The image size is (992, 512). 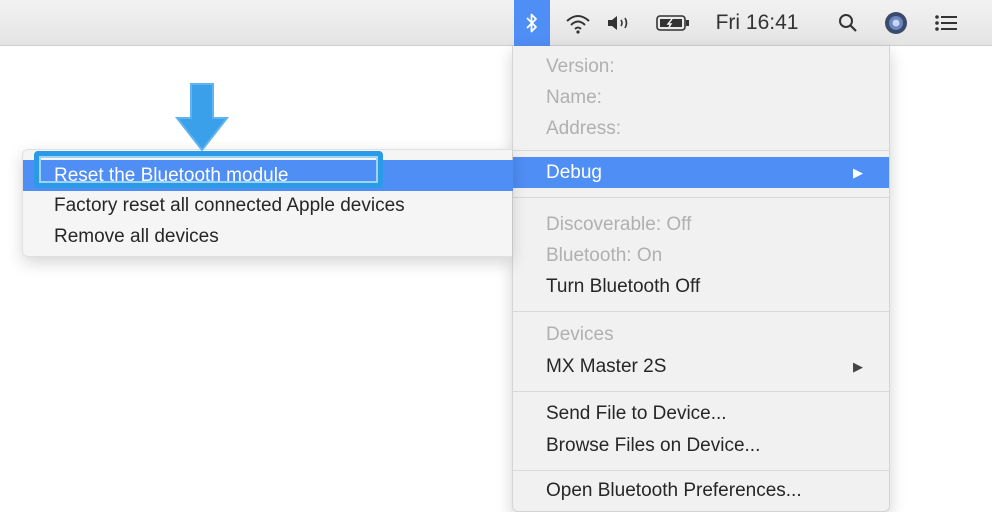 I want to click on bluetooth-icon, so click(x=531, y=23).